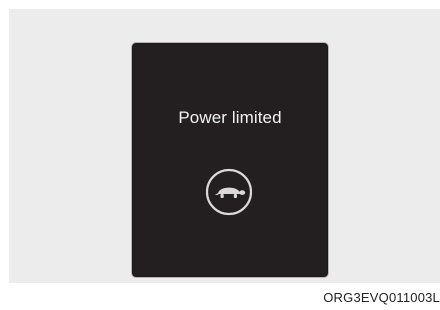  Describe the element at coordinates (229, 192) in the screenshot. I see `turtle-icon` at that location.